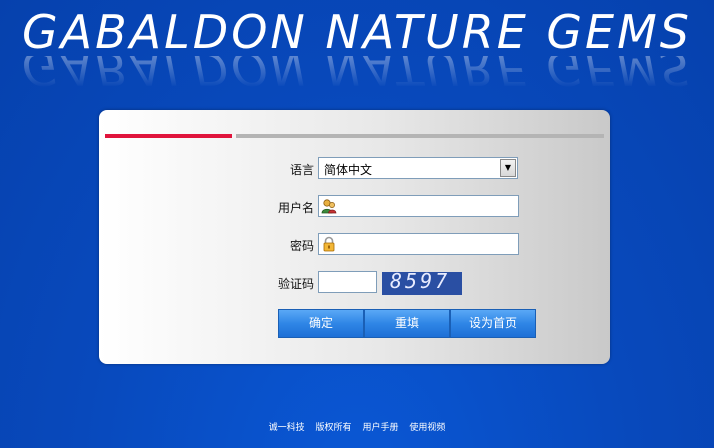 The image size is (714, 448). Describe the element at coordinates (357, 75) in the screenshot. I see `brand-title-reflection: GABALDON NATURE GEMS` at that location.